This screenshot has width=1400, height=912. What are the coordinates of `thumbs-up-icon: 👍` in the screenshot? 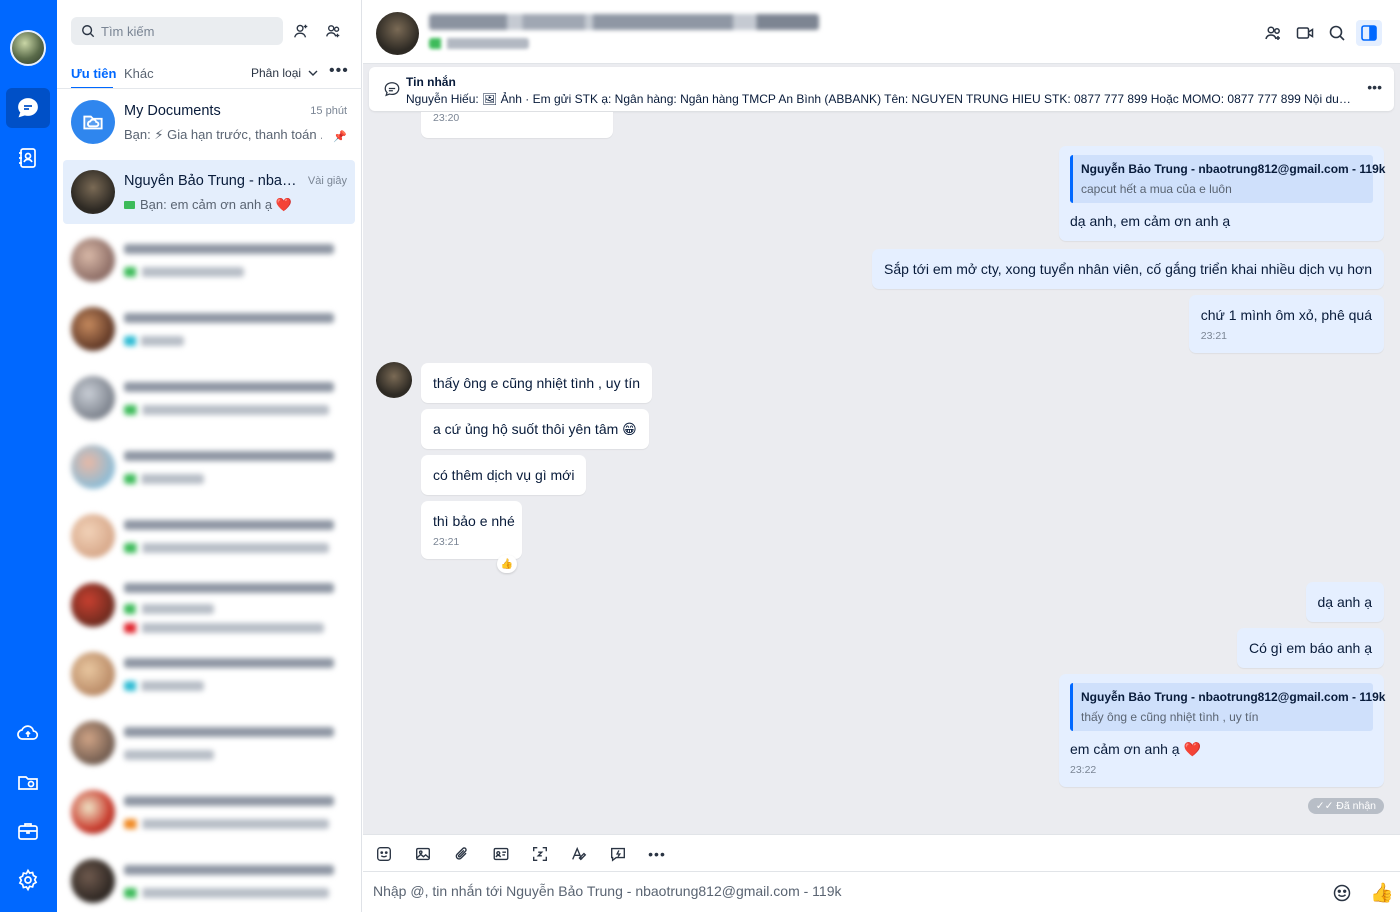 It's located at (507, 564).